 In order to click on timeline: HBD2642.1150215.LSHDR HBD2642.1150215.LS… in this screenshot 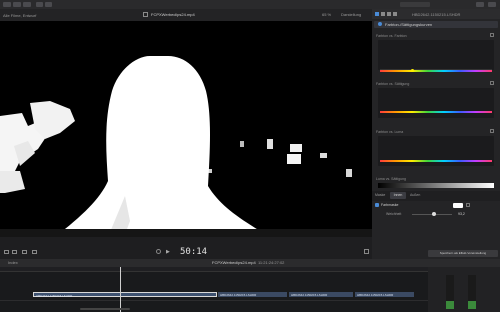, I will do `click(214, 289)`.